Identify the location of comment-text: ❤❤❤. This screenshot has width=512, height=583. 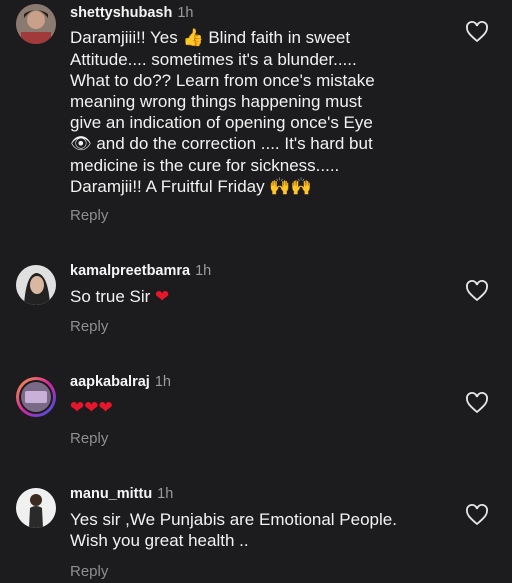
(255, 408).